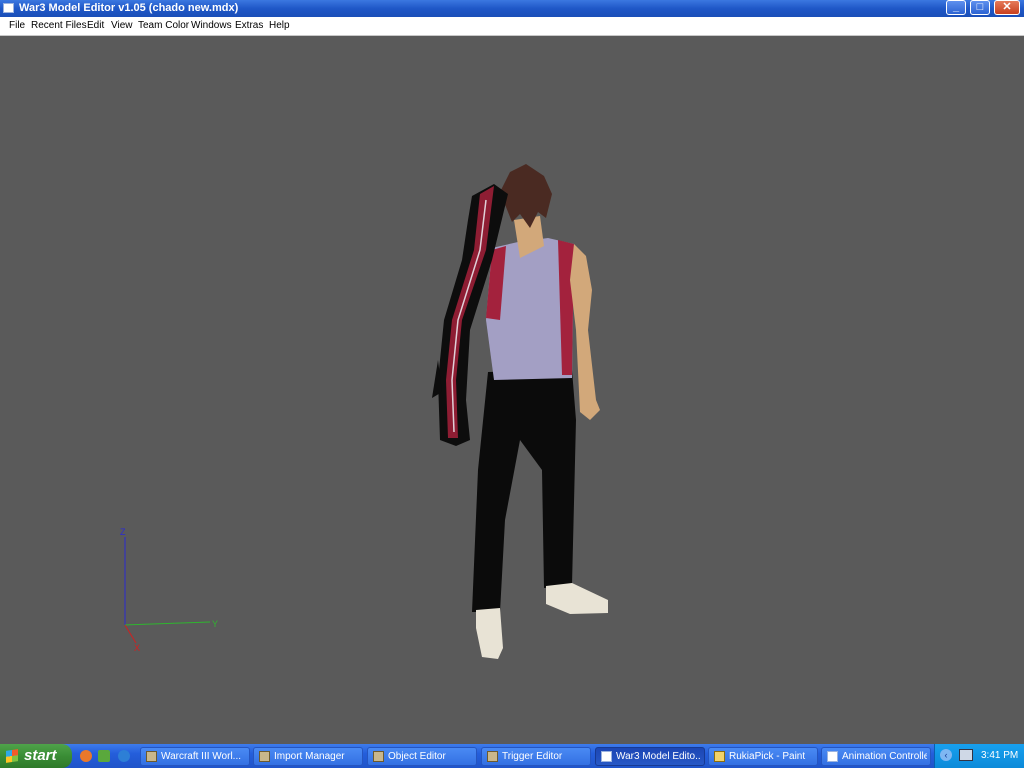 The height and width of the screenshot is (768, 1024). Describe the element at coordinates (36, 756) in the screenshot. I see `start-button: start` at that location.